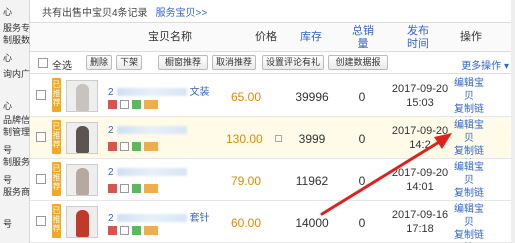 The image size is (515, 243). Describe the element at coordinates (386, 174) in the screenshot. I see `red-annotation-arrow-icon` at that location.